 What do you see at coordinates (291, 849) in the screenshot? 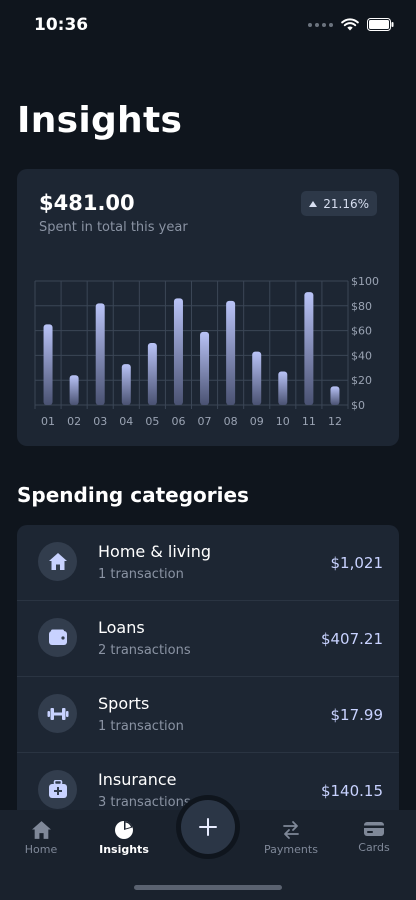
I see `tab-label: Payments` at bounding box center [291, 849].